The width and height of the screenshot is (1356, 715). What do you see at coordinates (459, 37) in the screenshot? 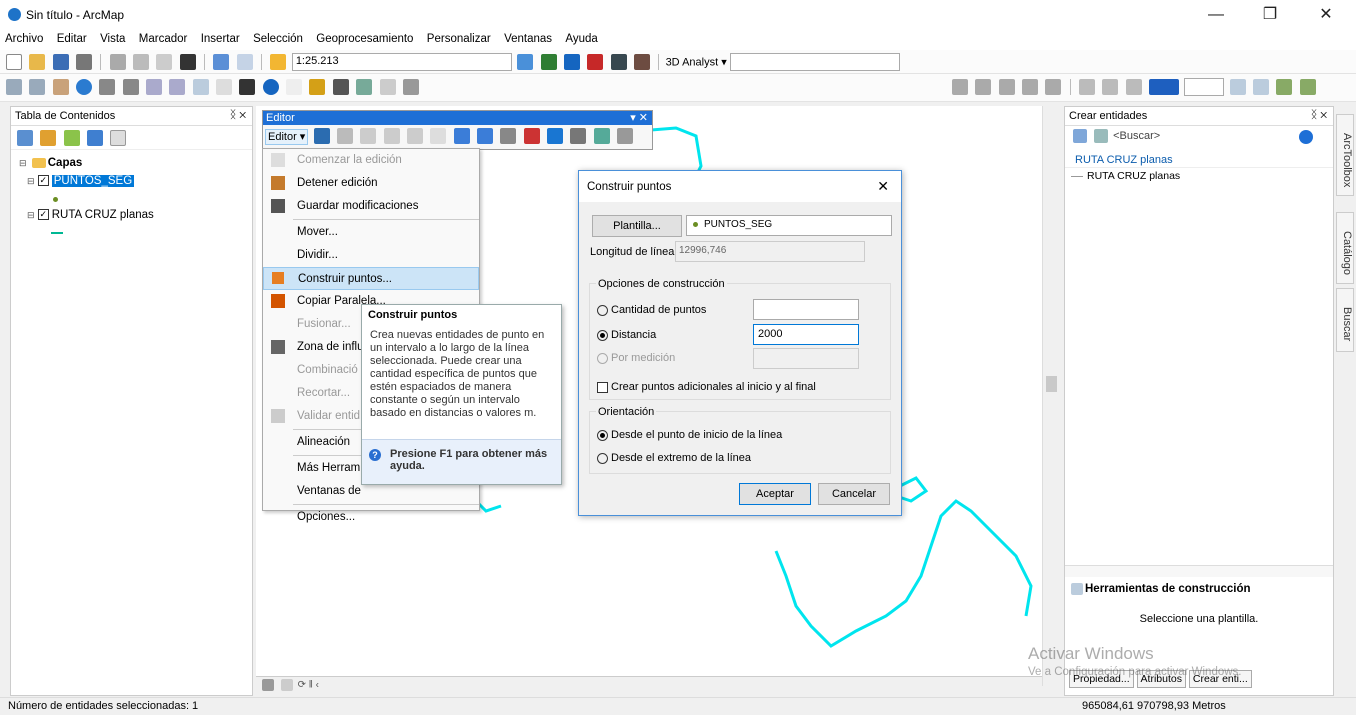
I see `menu-personalizar: Personalizar` at bounding box center [459, 37].